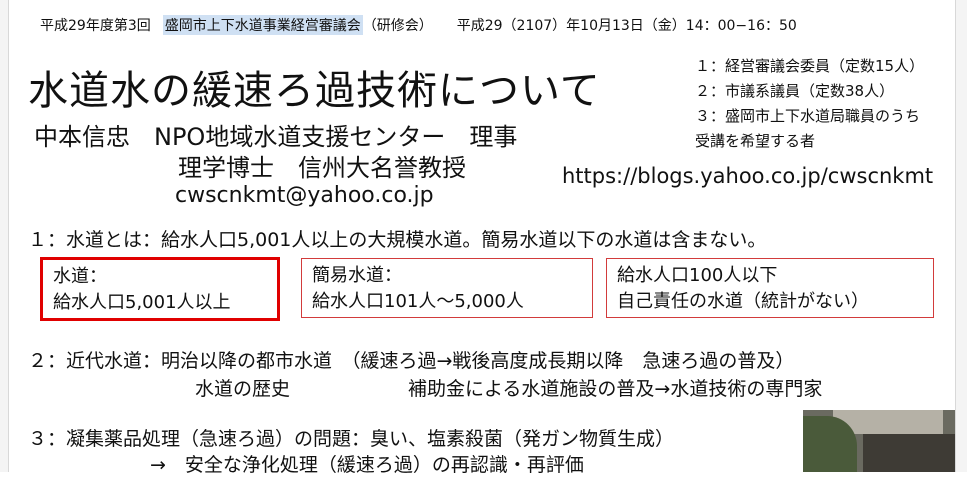  I want to click on box-simple-water-supply-population: 給水人口101人〜5,000人, so click(418, 301).